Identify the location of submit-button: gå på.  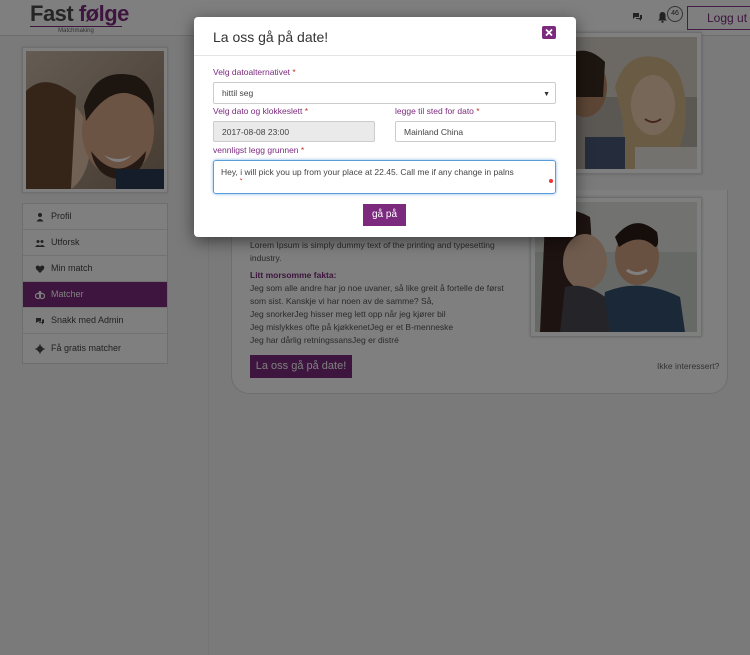
(384, 215).